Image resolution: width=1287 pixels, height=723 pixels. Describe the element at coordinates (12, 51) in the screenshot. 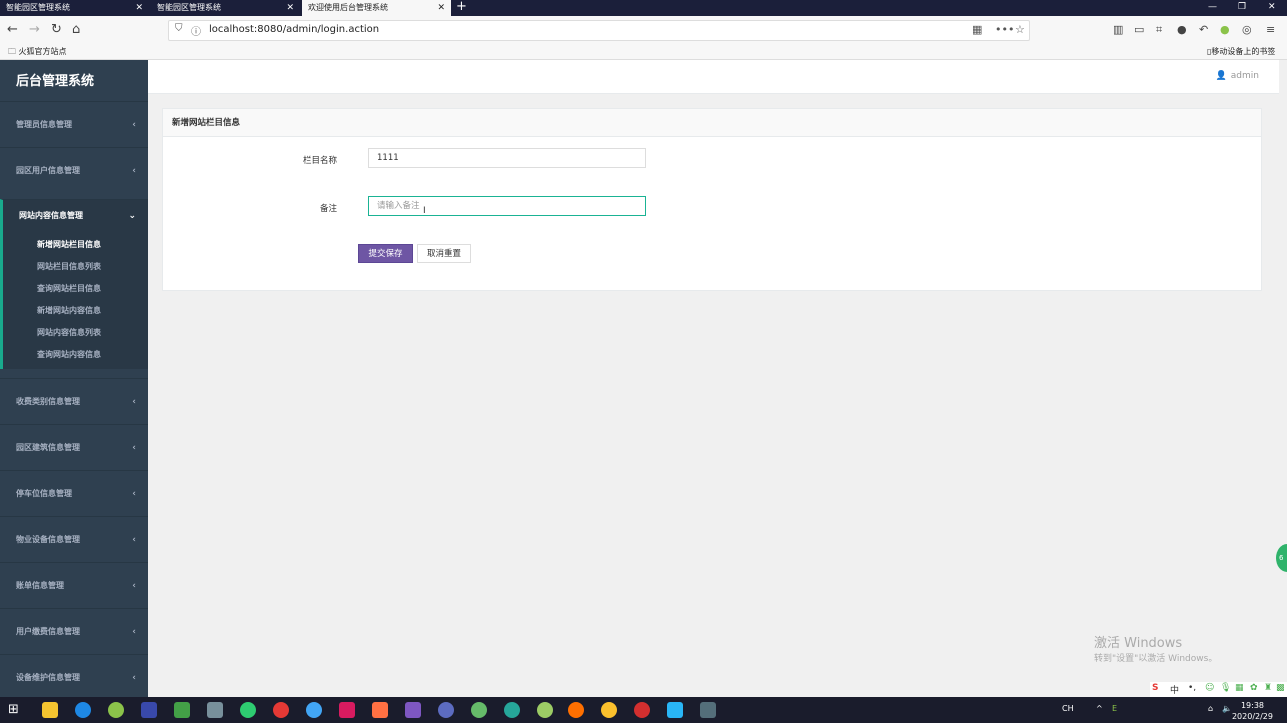

I see `folder-icon: 🗀` at that location.